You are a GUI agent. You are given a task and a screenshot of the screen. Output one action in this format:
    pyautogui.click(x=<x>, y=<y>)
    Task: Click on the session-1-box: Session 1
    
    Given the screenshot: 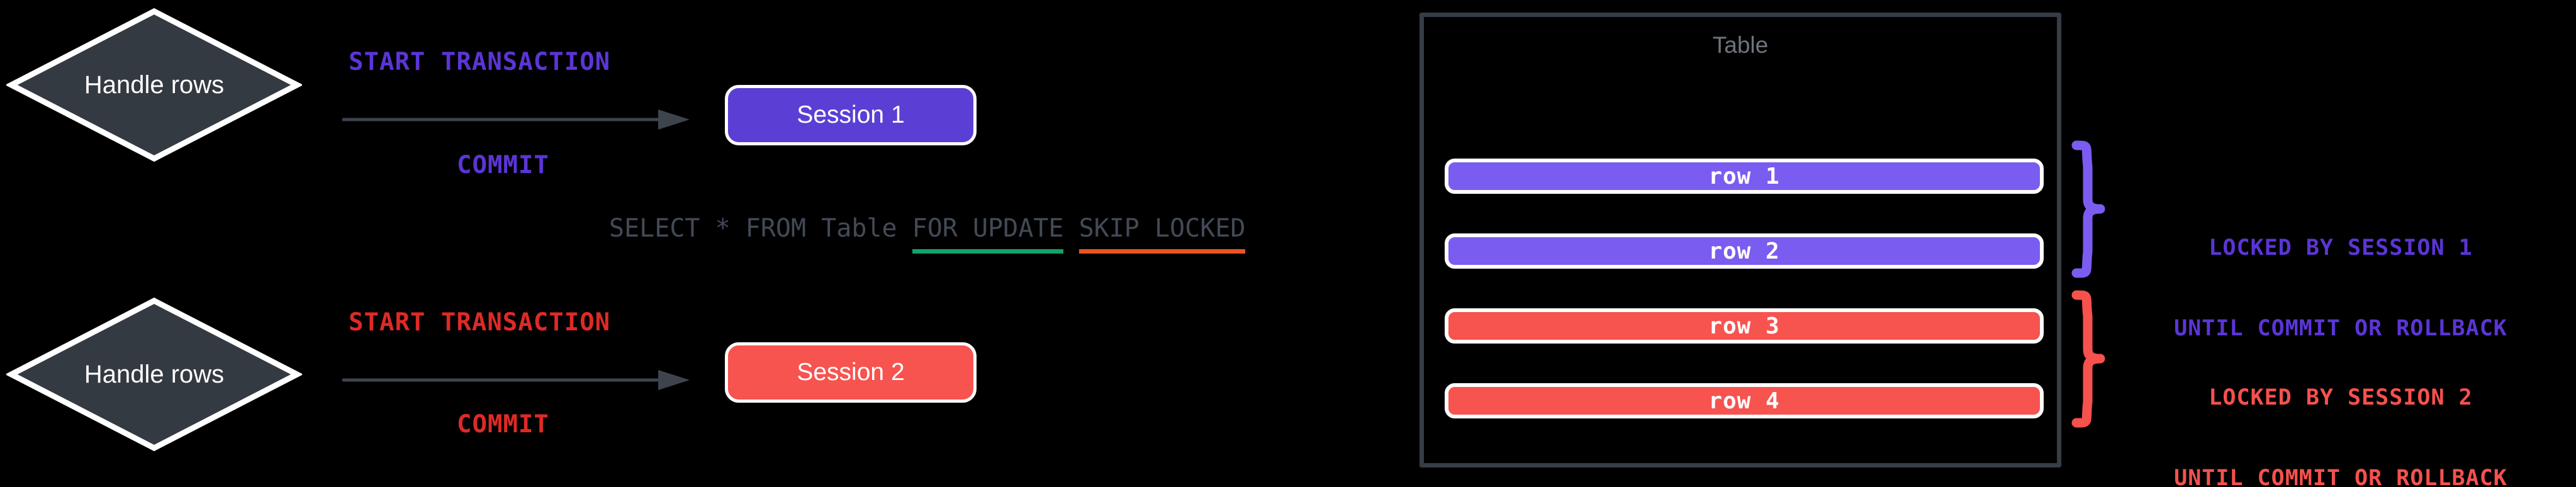 What is the action you would take?
    pyautogui.click(x=851, y=115)
    